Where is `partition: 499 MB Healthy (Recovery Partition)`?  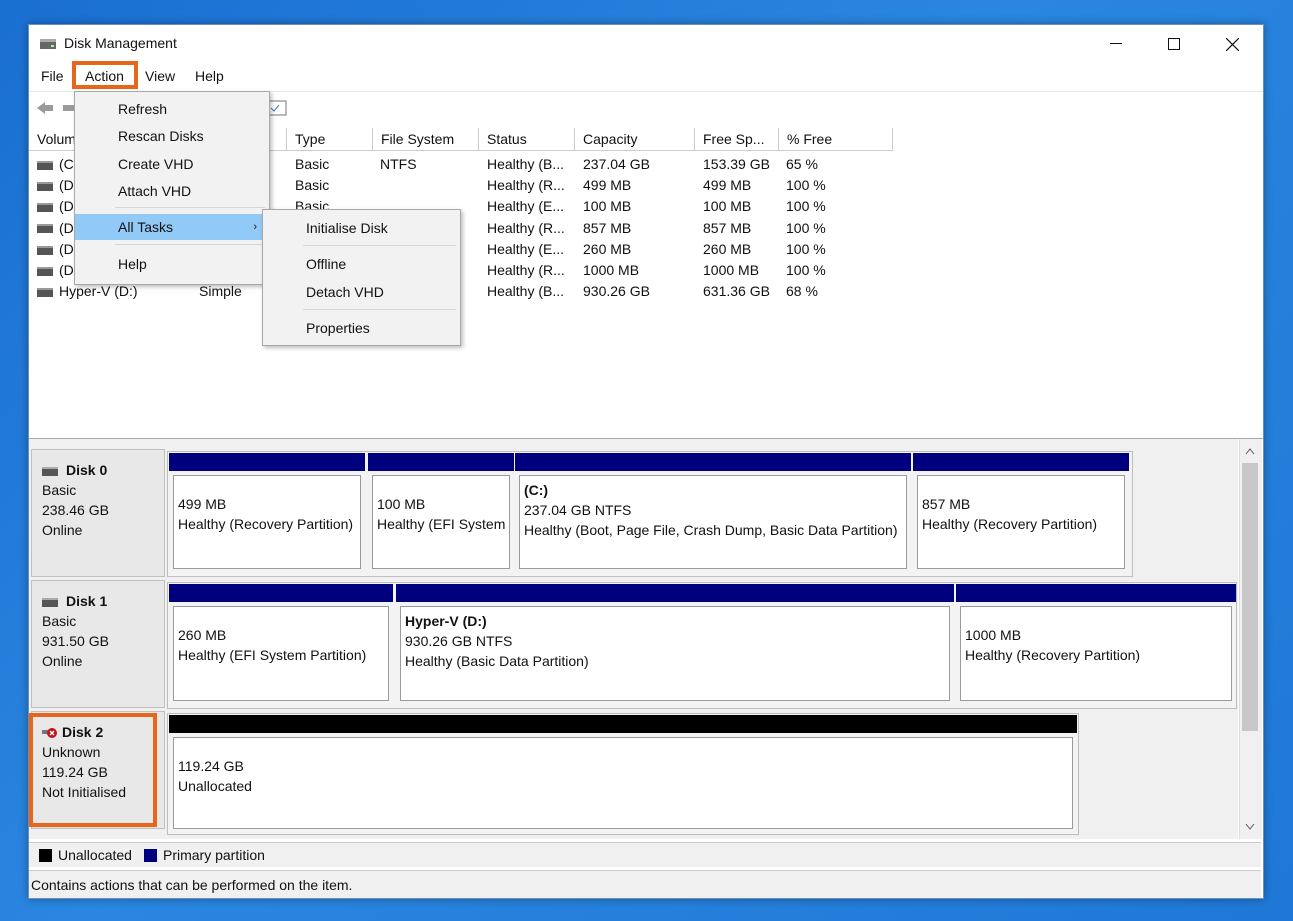
partition: 499 MB Healthy (Recovery Partition) is located at coordinates (267, 513).